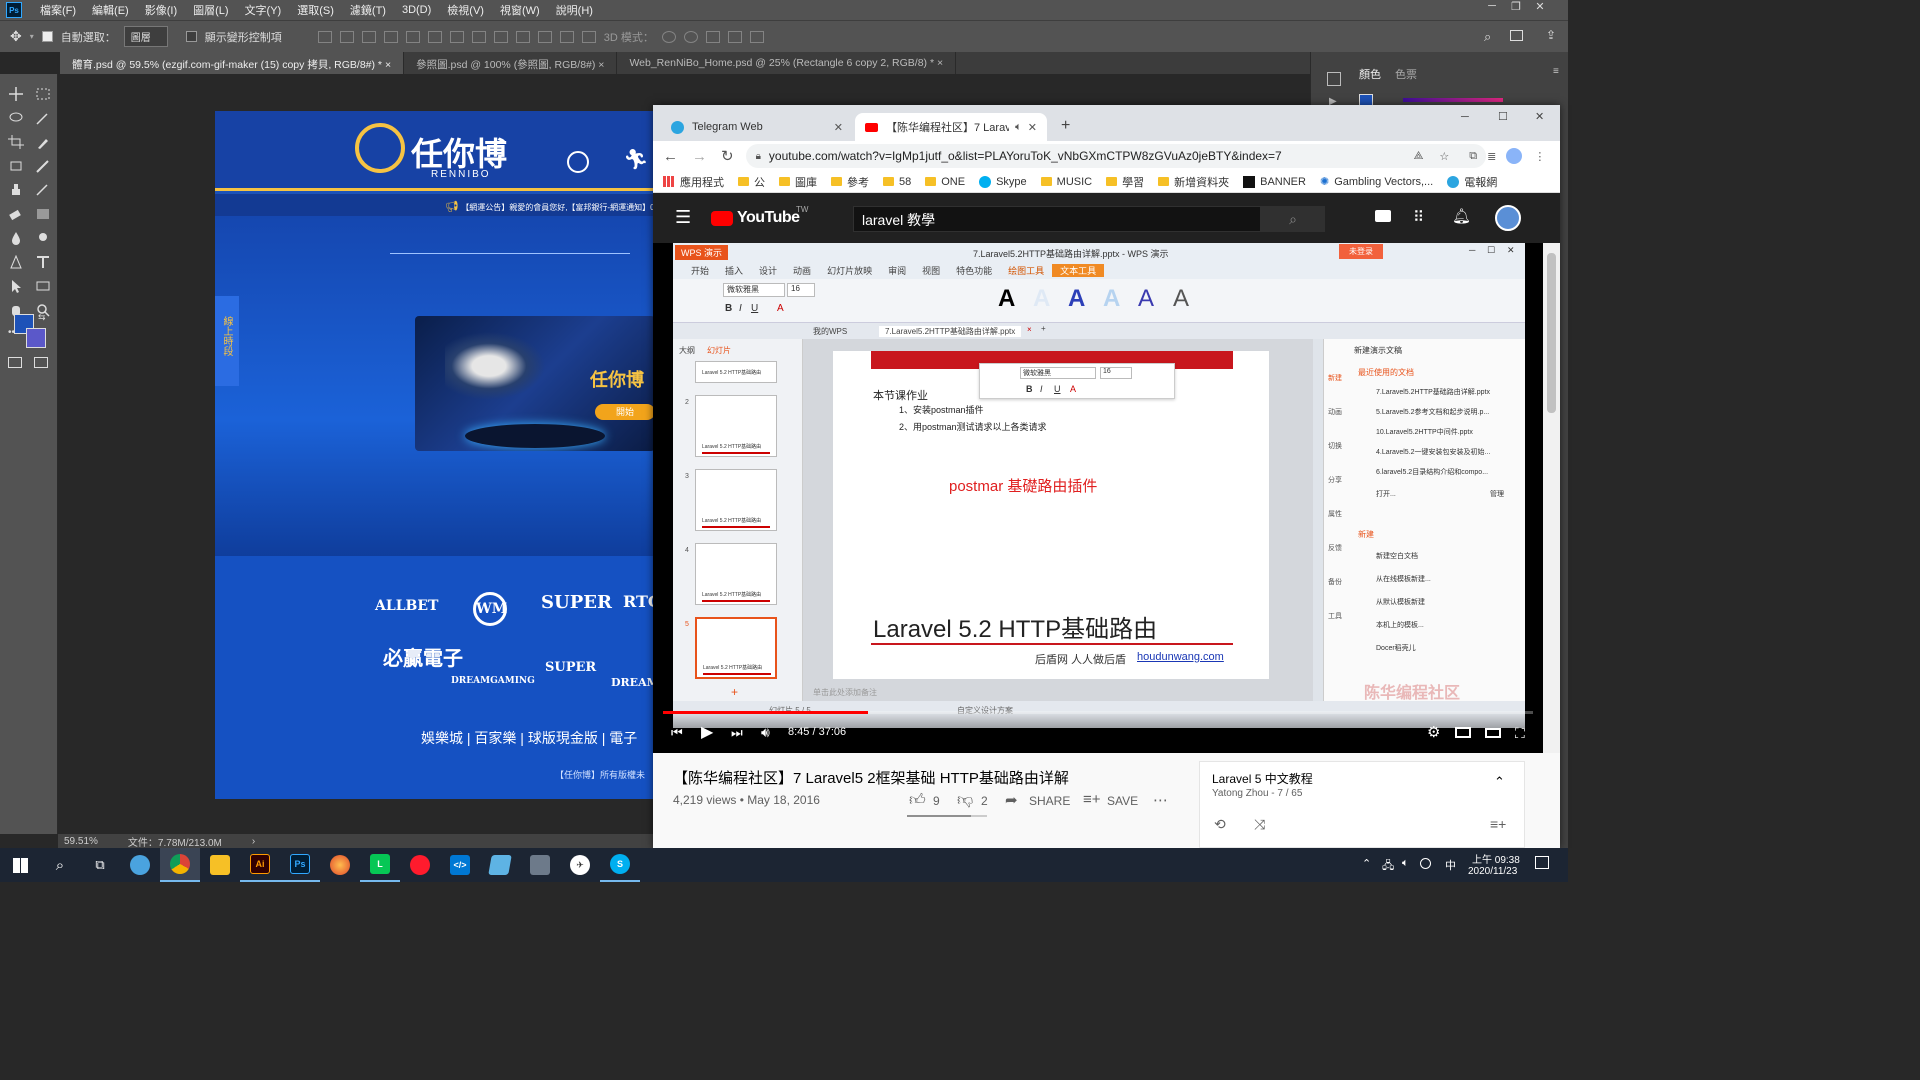 The image size is (1920, 1080). I want to click on speaker-icon: 🔈︎, so click(1405, 863).